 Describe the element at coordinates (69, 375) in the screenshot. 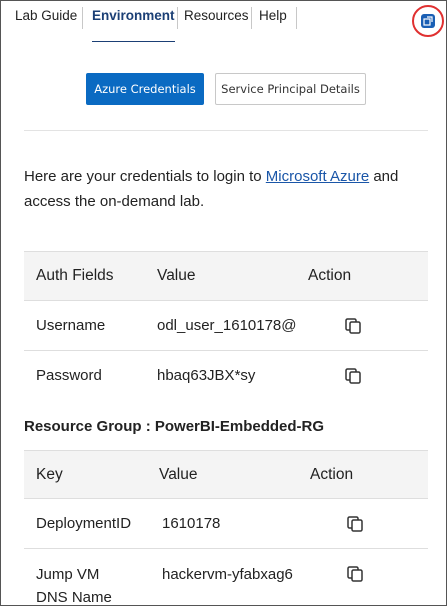

I see `field-name: Password` at that location.